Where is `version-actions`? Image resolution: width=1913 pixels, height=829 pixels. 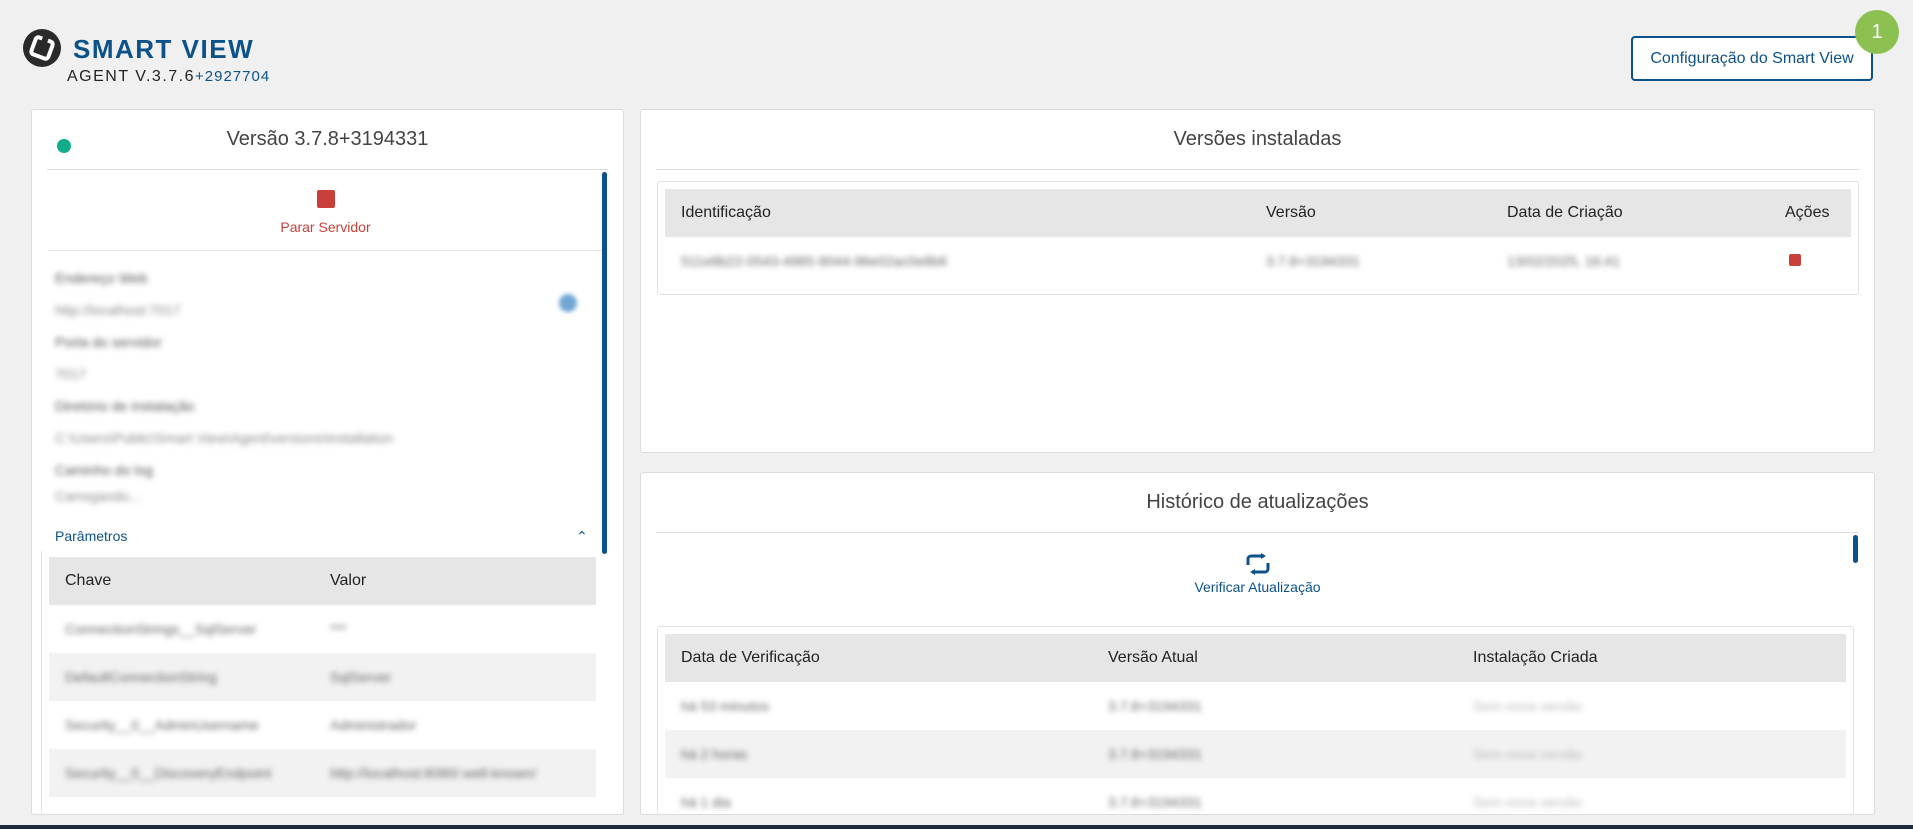
version-actions is located at coordinates (1810, 261).